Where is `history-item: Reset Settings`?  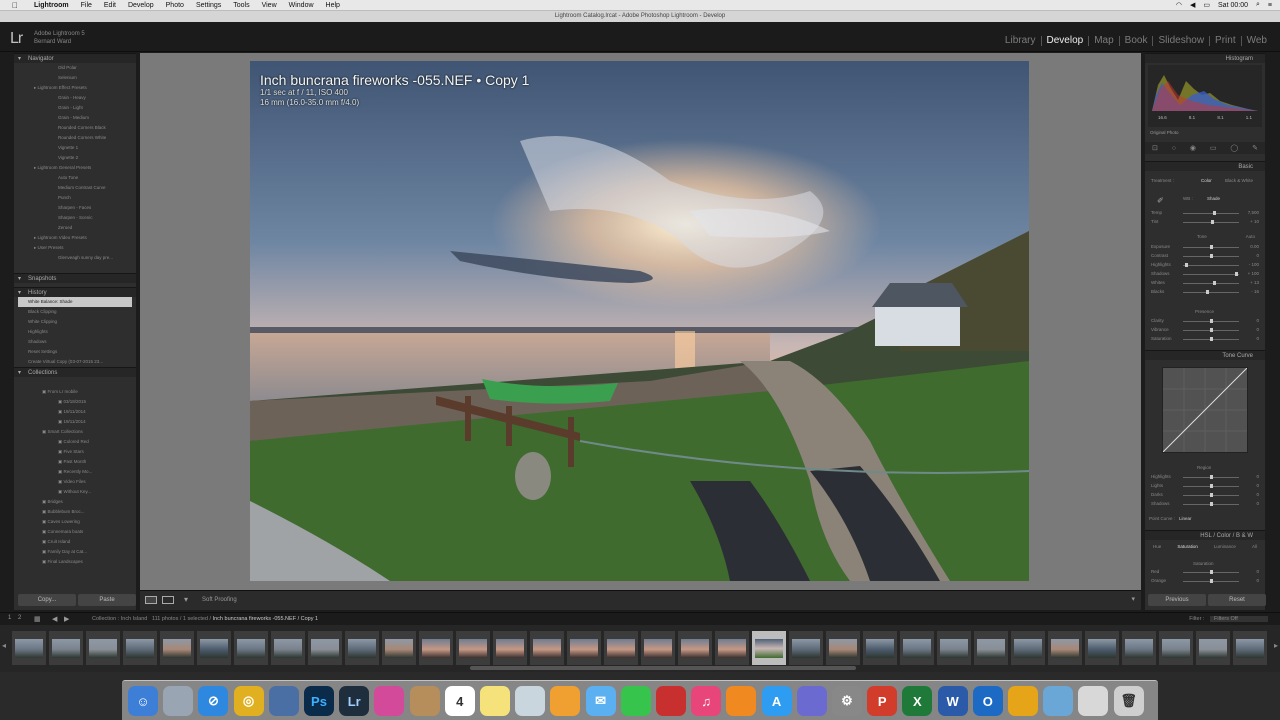 history-item: Reset Settings is located at coordinates (75, 352).